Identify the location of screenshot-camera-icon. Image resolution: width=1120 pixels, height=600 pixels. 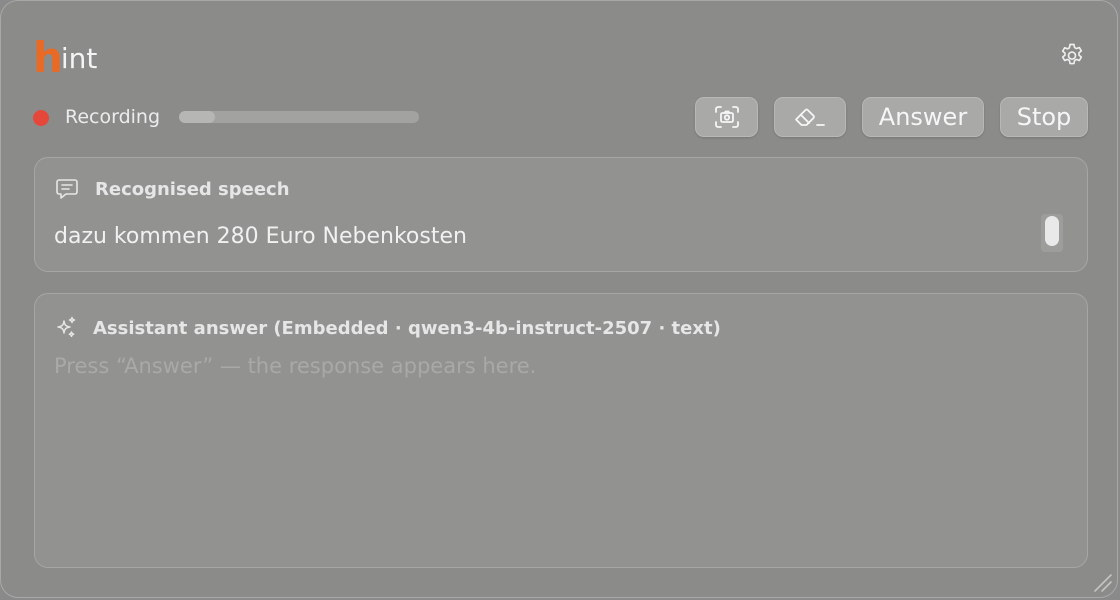
(726, 117).